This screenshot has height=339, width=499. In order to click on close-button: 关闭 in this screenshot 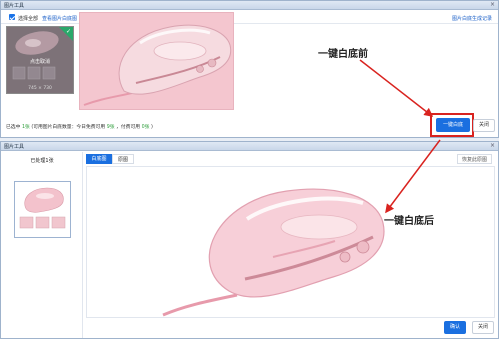, I will do `click(484, 125)`.